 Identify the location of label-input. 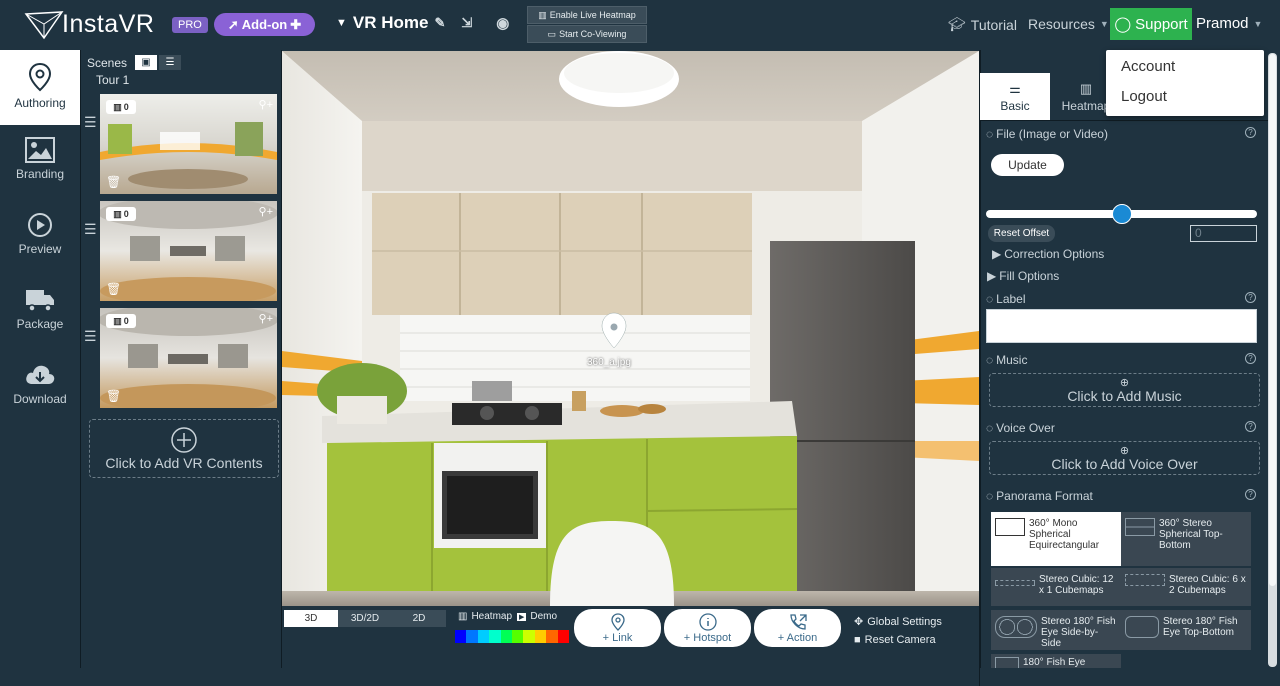
(1121, 326).